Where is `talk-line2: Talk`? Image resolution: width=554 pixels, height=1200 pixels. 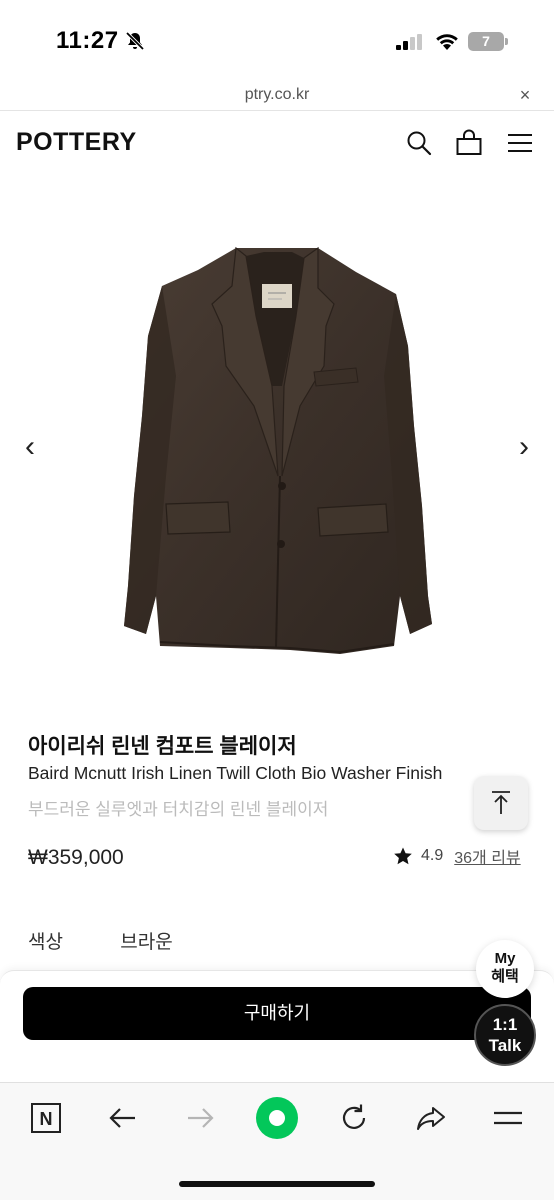 talk-line2: Talk is located at coordinates (505, 1045).